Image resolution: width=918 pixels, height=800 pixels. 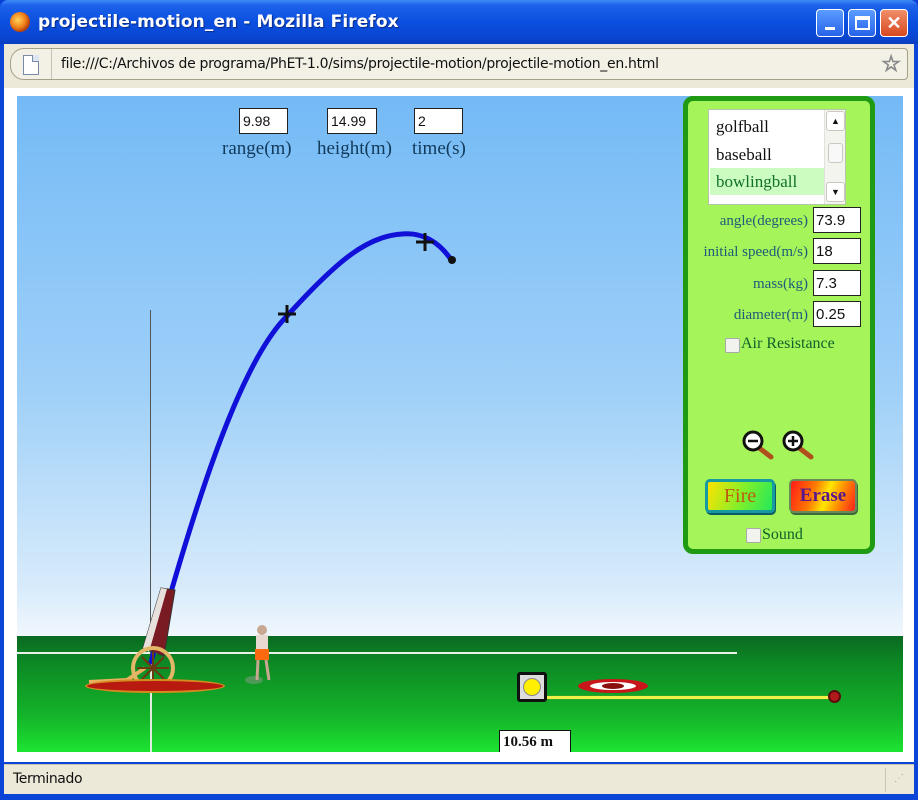 I want to click on projectile-option-golfball: golfball, so click(x=767, y=126).